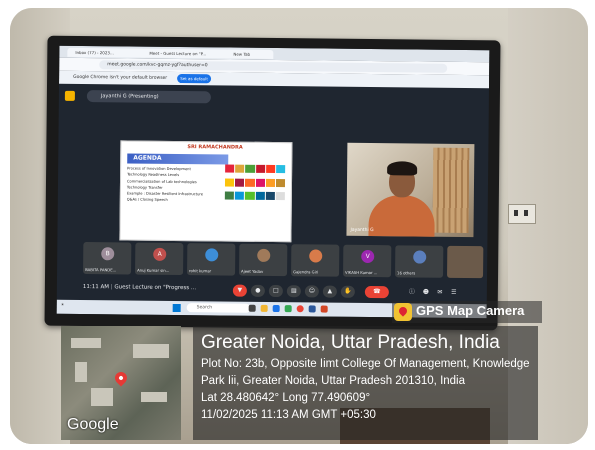 The width and height of the screenshot is (595, 450). I want to click on chrome-icon, so click(300, 309).